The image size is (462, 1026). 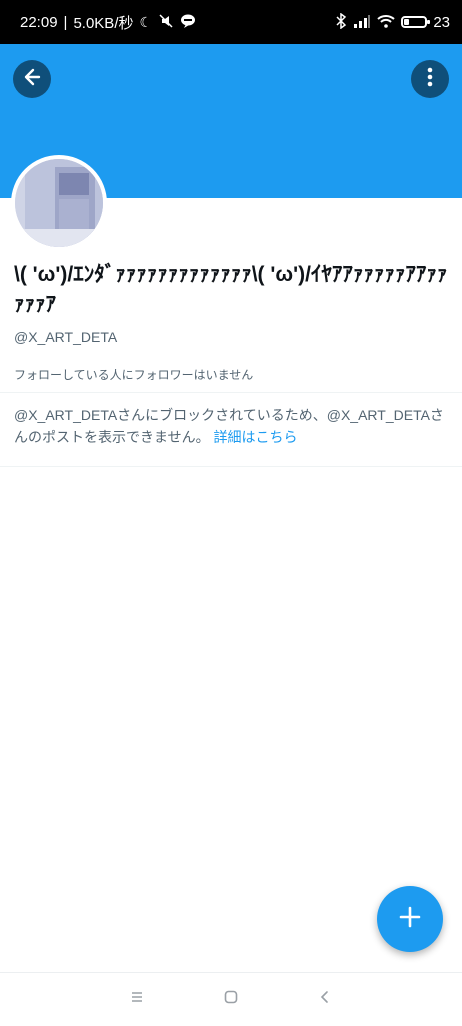 I want to click on menu-icon, so click(x=137, y=999).